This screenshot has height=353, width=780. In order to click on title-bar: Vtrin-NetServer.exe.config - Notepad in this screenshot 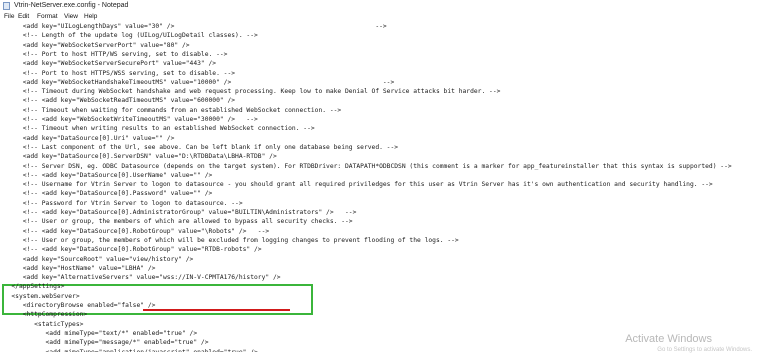, I will do `click(390, 6)`.